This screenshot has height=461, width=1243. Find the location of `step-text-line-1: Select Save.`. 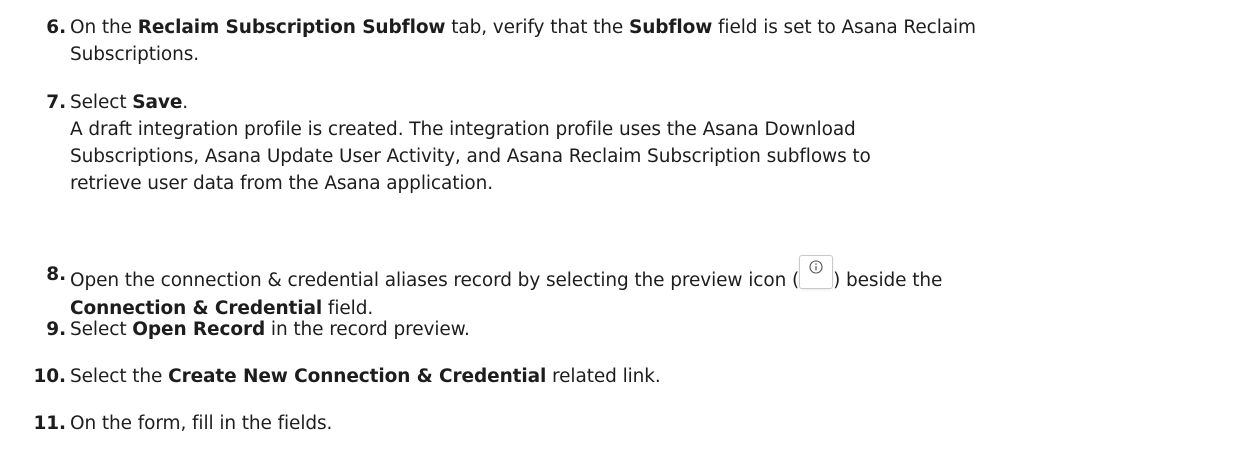

step-text-line-1: Select Save. is located at coordinates (654, 102).